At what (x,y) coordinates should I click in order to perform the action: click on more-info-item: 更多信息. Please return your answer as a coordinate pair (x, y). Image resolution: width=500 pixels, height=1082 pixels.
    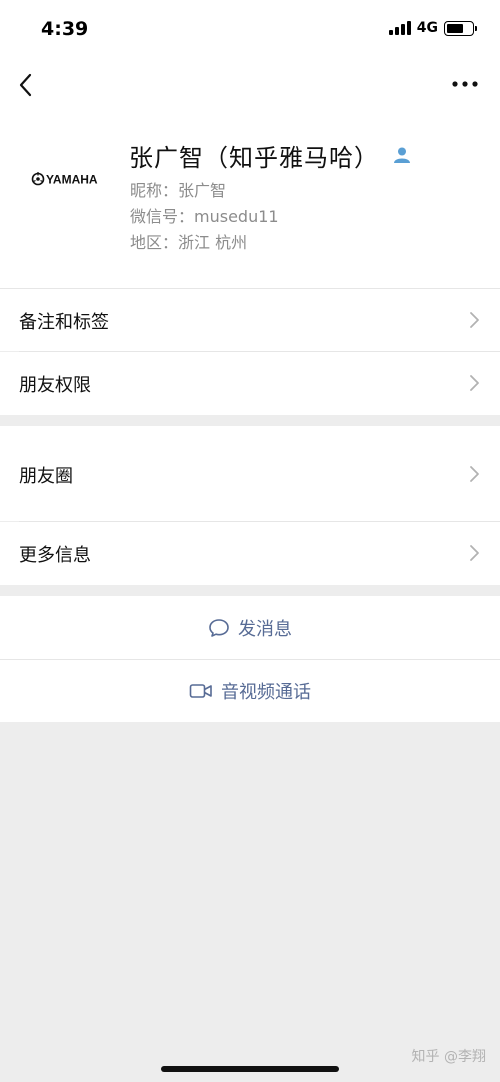
    Looking at the image, I should click on (250, 553).